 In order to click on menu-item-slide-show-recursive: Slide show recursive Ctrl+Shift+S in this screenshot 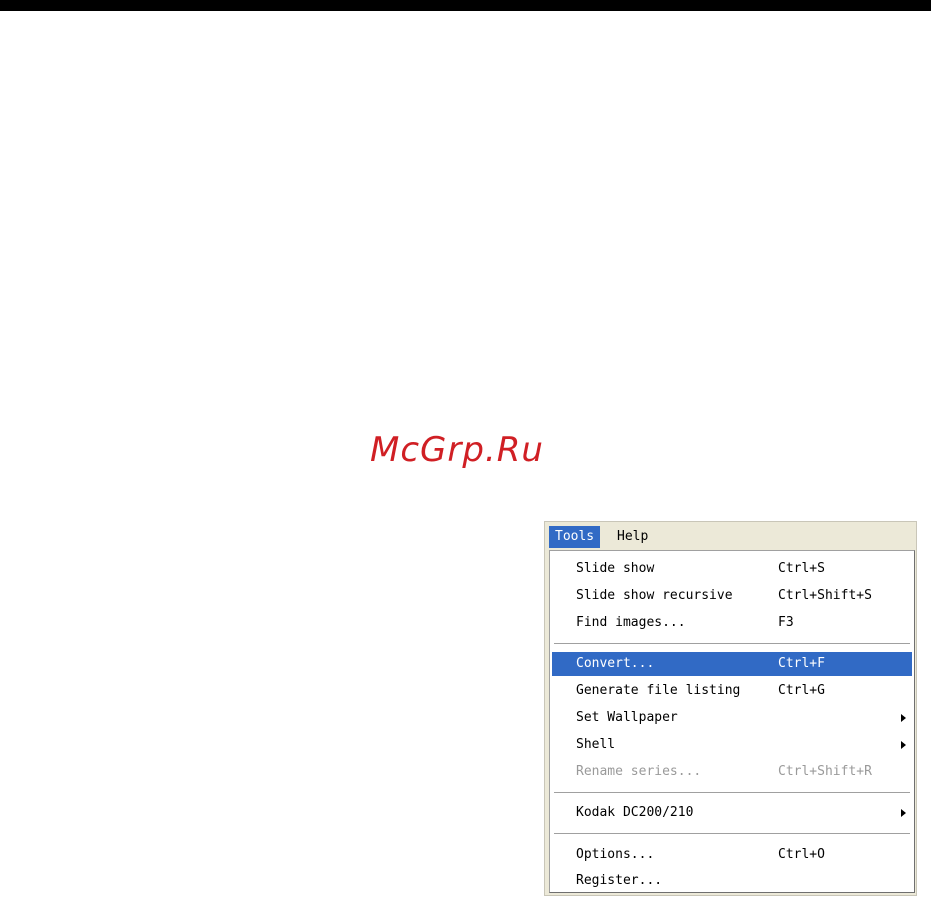, I will do `click(732, 596)`.